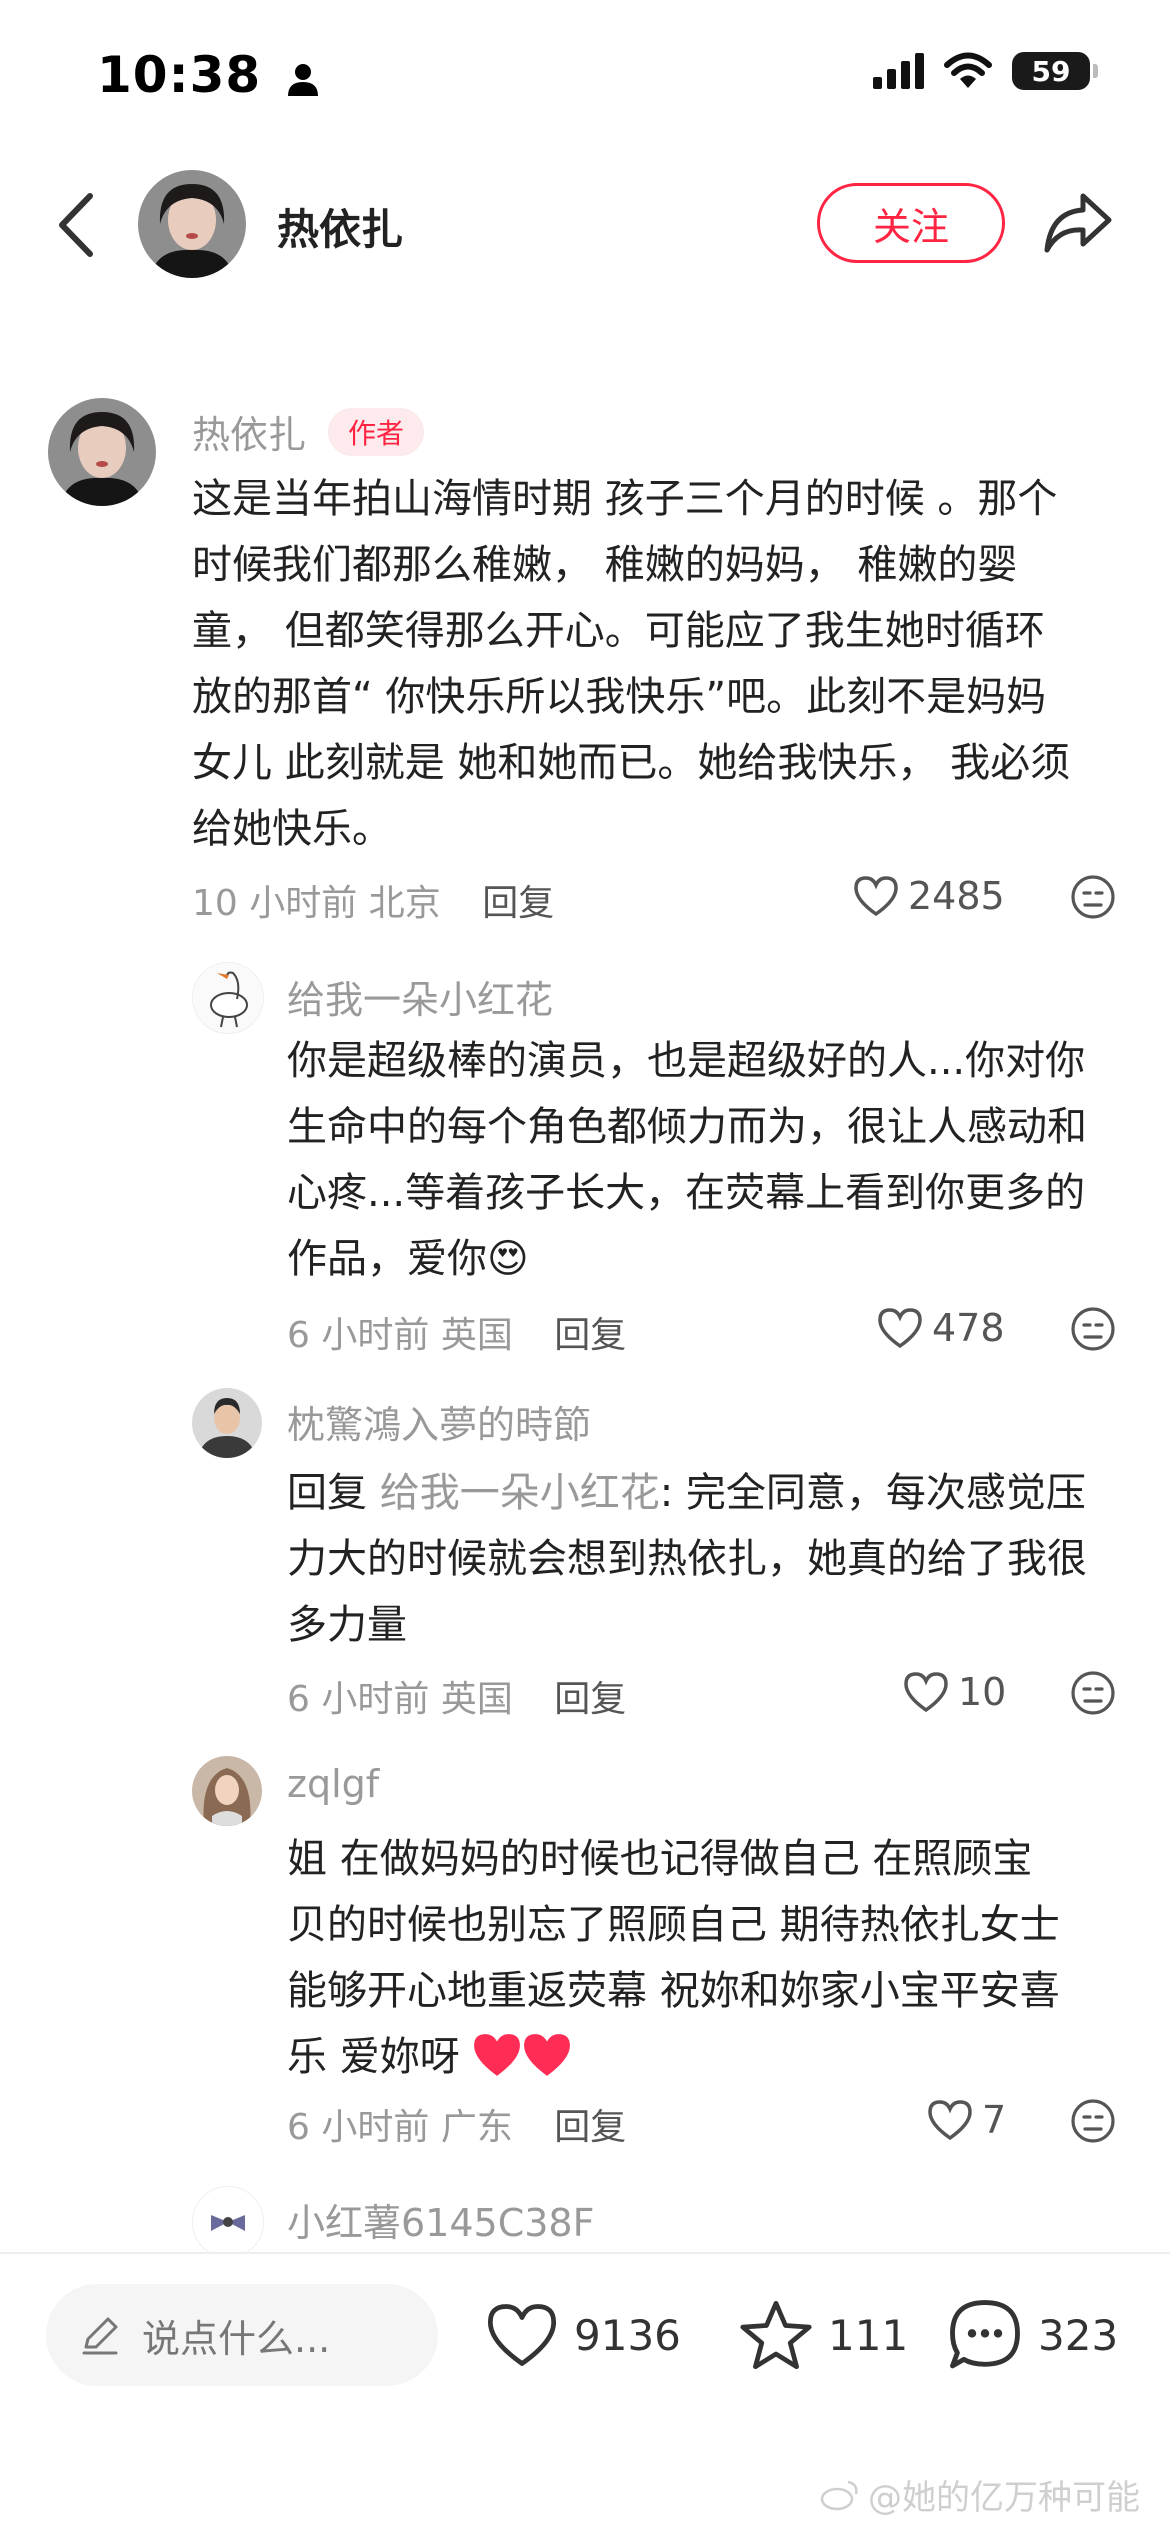 Image resolution: width=1170 pixels, height=2534 pixels. Describe the element at coordinates (440, 2219) in the screenshot. I see `comment-username: 小红薯6145C38F` at that location.